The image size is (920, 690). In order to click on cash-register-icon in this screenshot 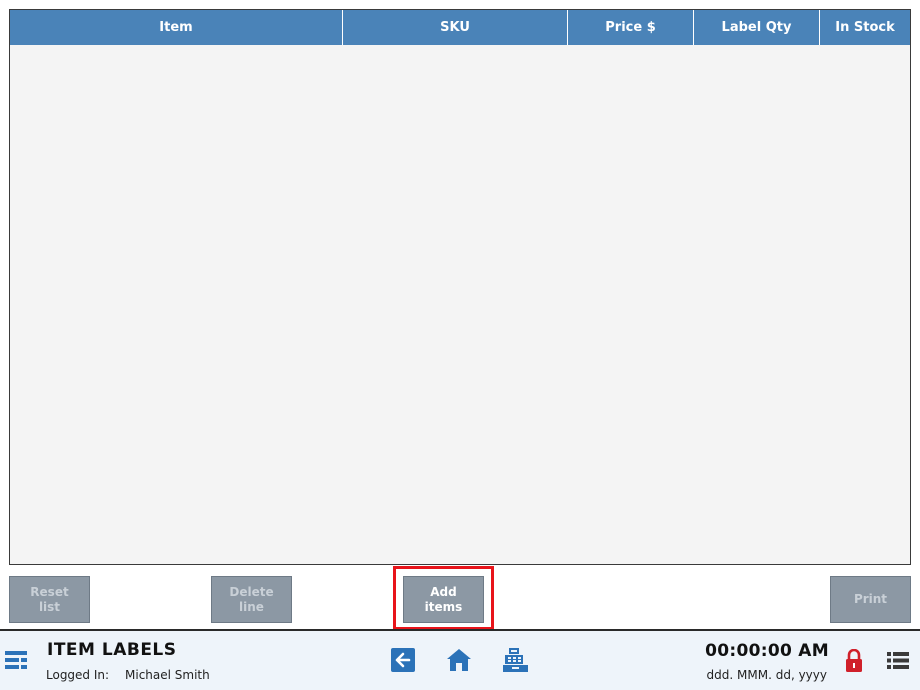, I will do `click(516, 660)`.